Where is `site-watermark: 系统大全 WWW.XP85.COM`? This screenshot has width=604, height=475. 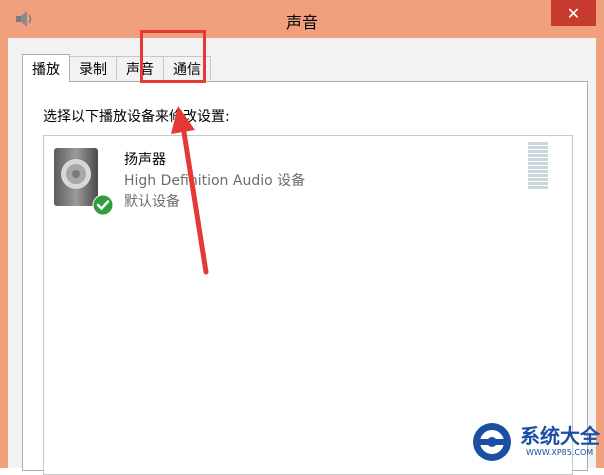 site-watermark: 系统大全 WWW.XP85.COM is located at coordinates (535, 442).